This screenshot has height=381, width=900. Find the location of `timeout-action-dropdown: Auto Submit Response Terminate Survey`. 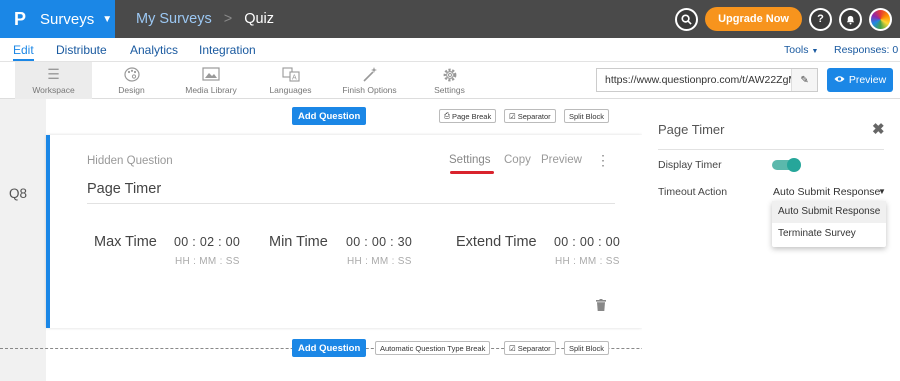

timeout-action-dropdown: Auto Submit Response Terminate Survey is located at coordinates (829, 224).